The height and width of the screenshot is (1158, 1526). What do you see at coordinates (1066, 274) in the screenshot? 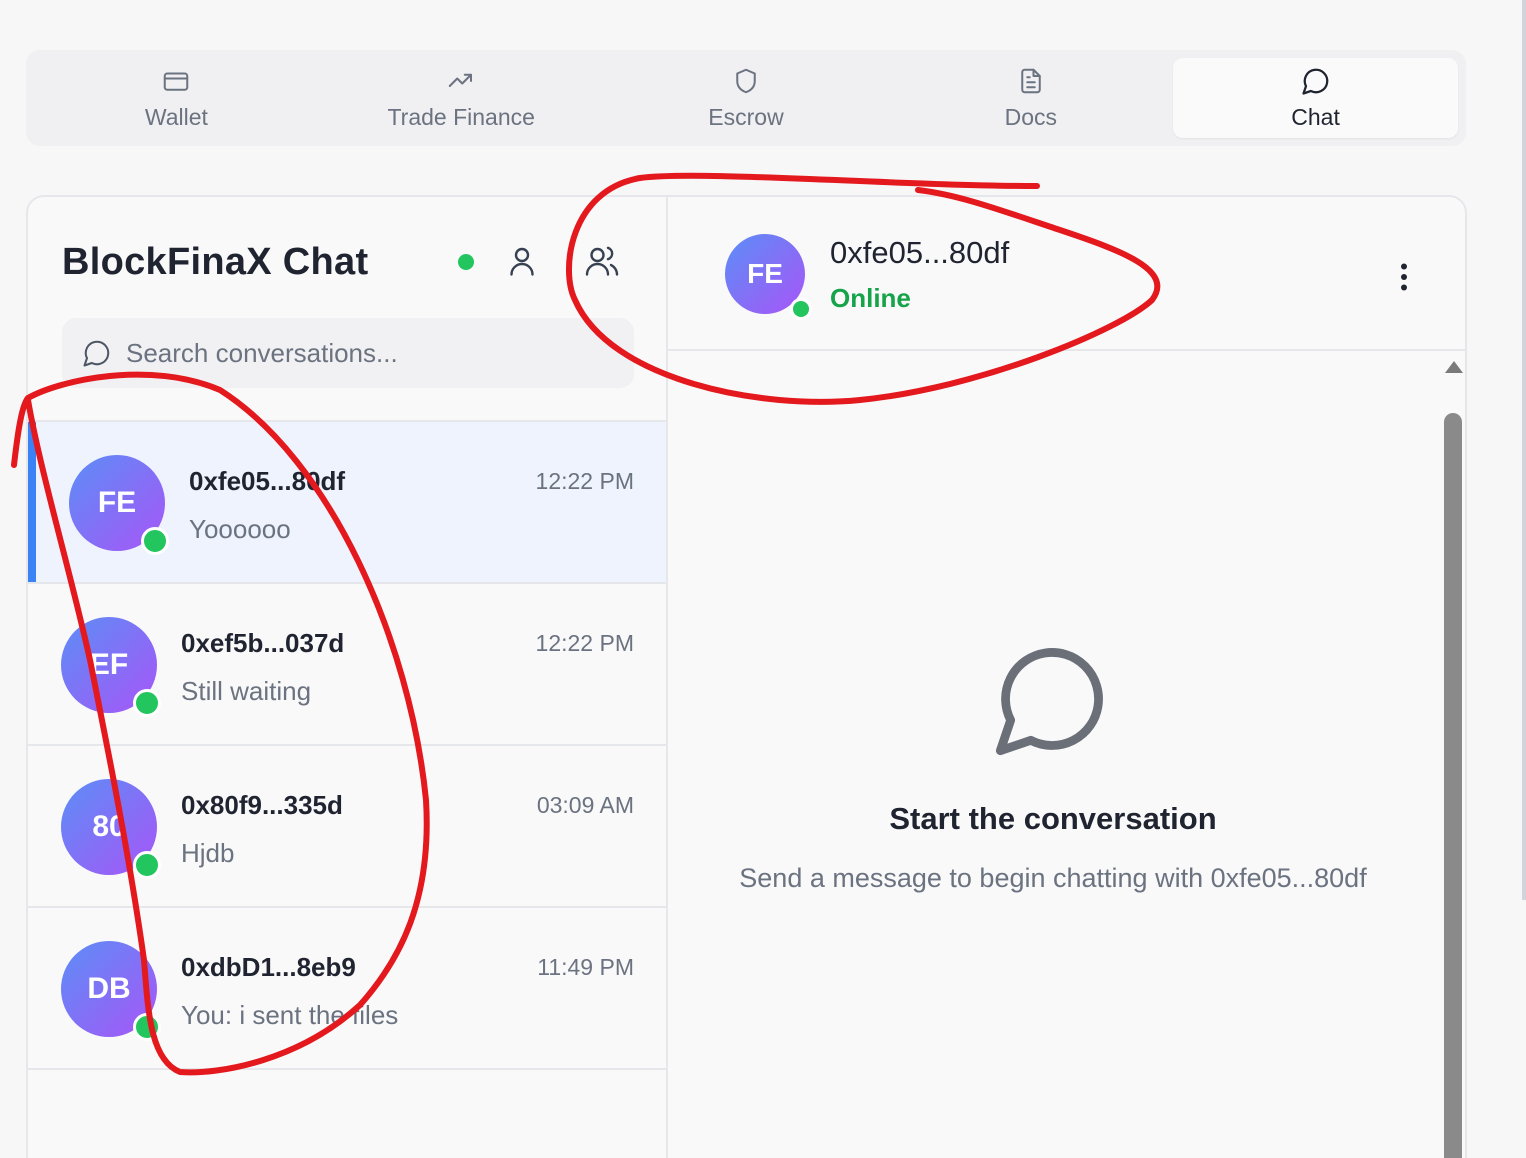
I see `chat-header: FE 0xfe05...80df Online` at bounding box center [1066, 274].